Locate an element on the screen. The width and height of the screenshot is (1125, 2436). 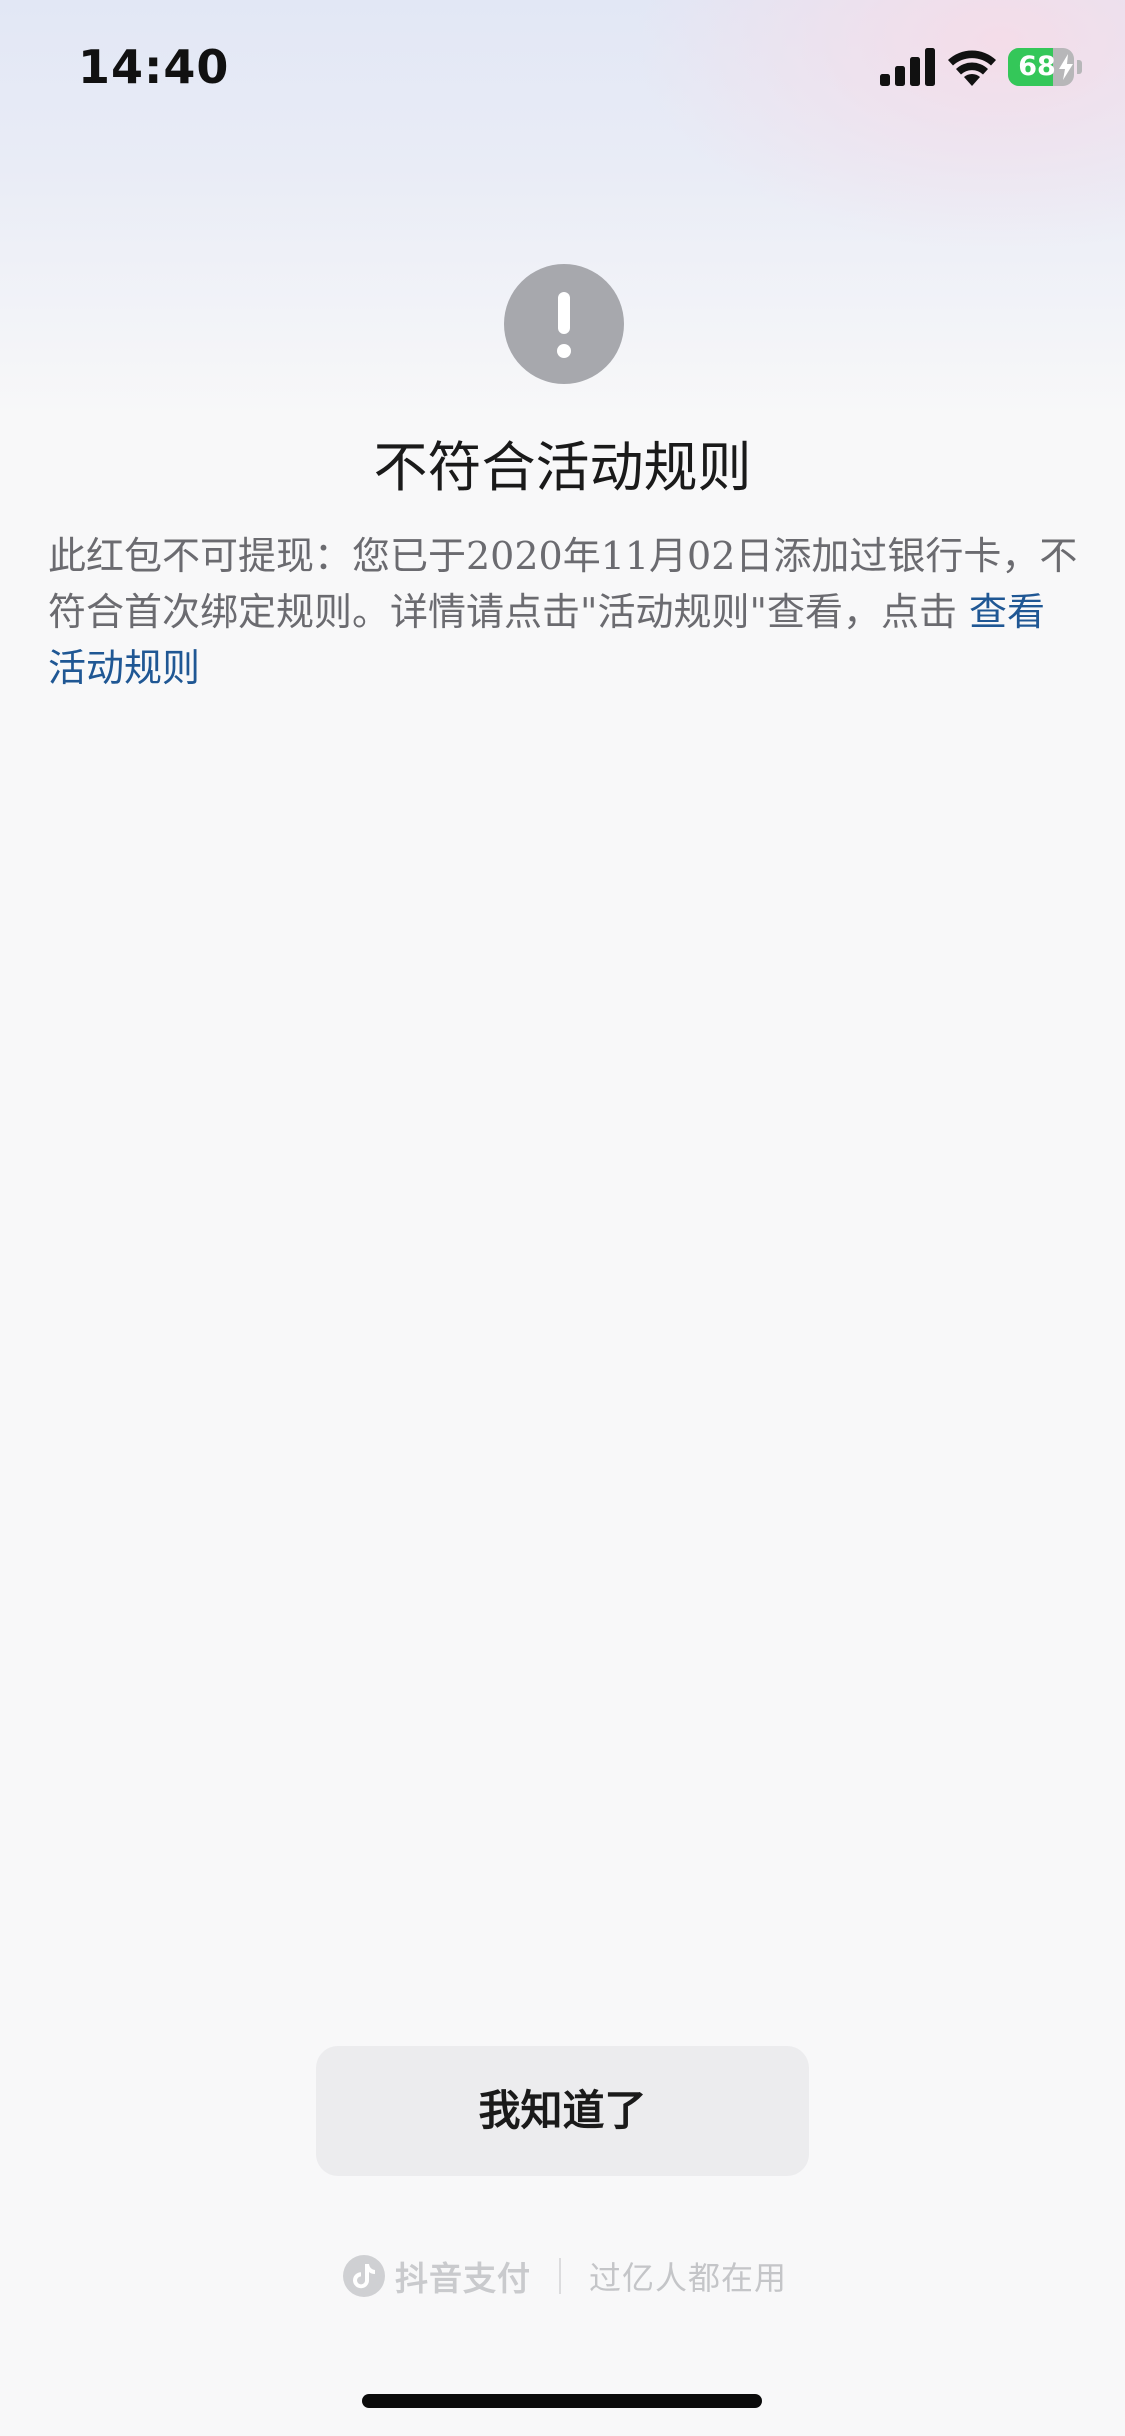
status-time: 14:40 is located at coordinates (154, 67).